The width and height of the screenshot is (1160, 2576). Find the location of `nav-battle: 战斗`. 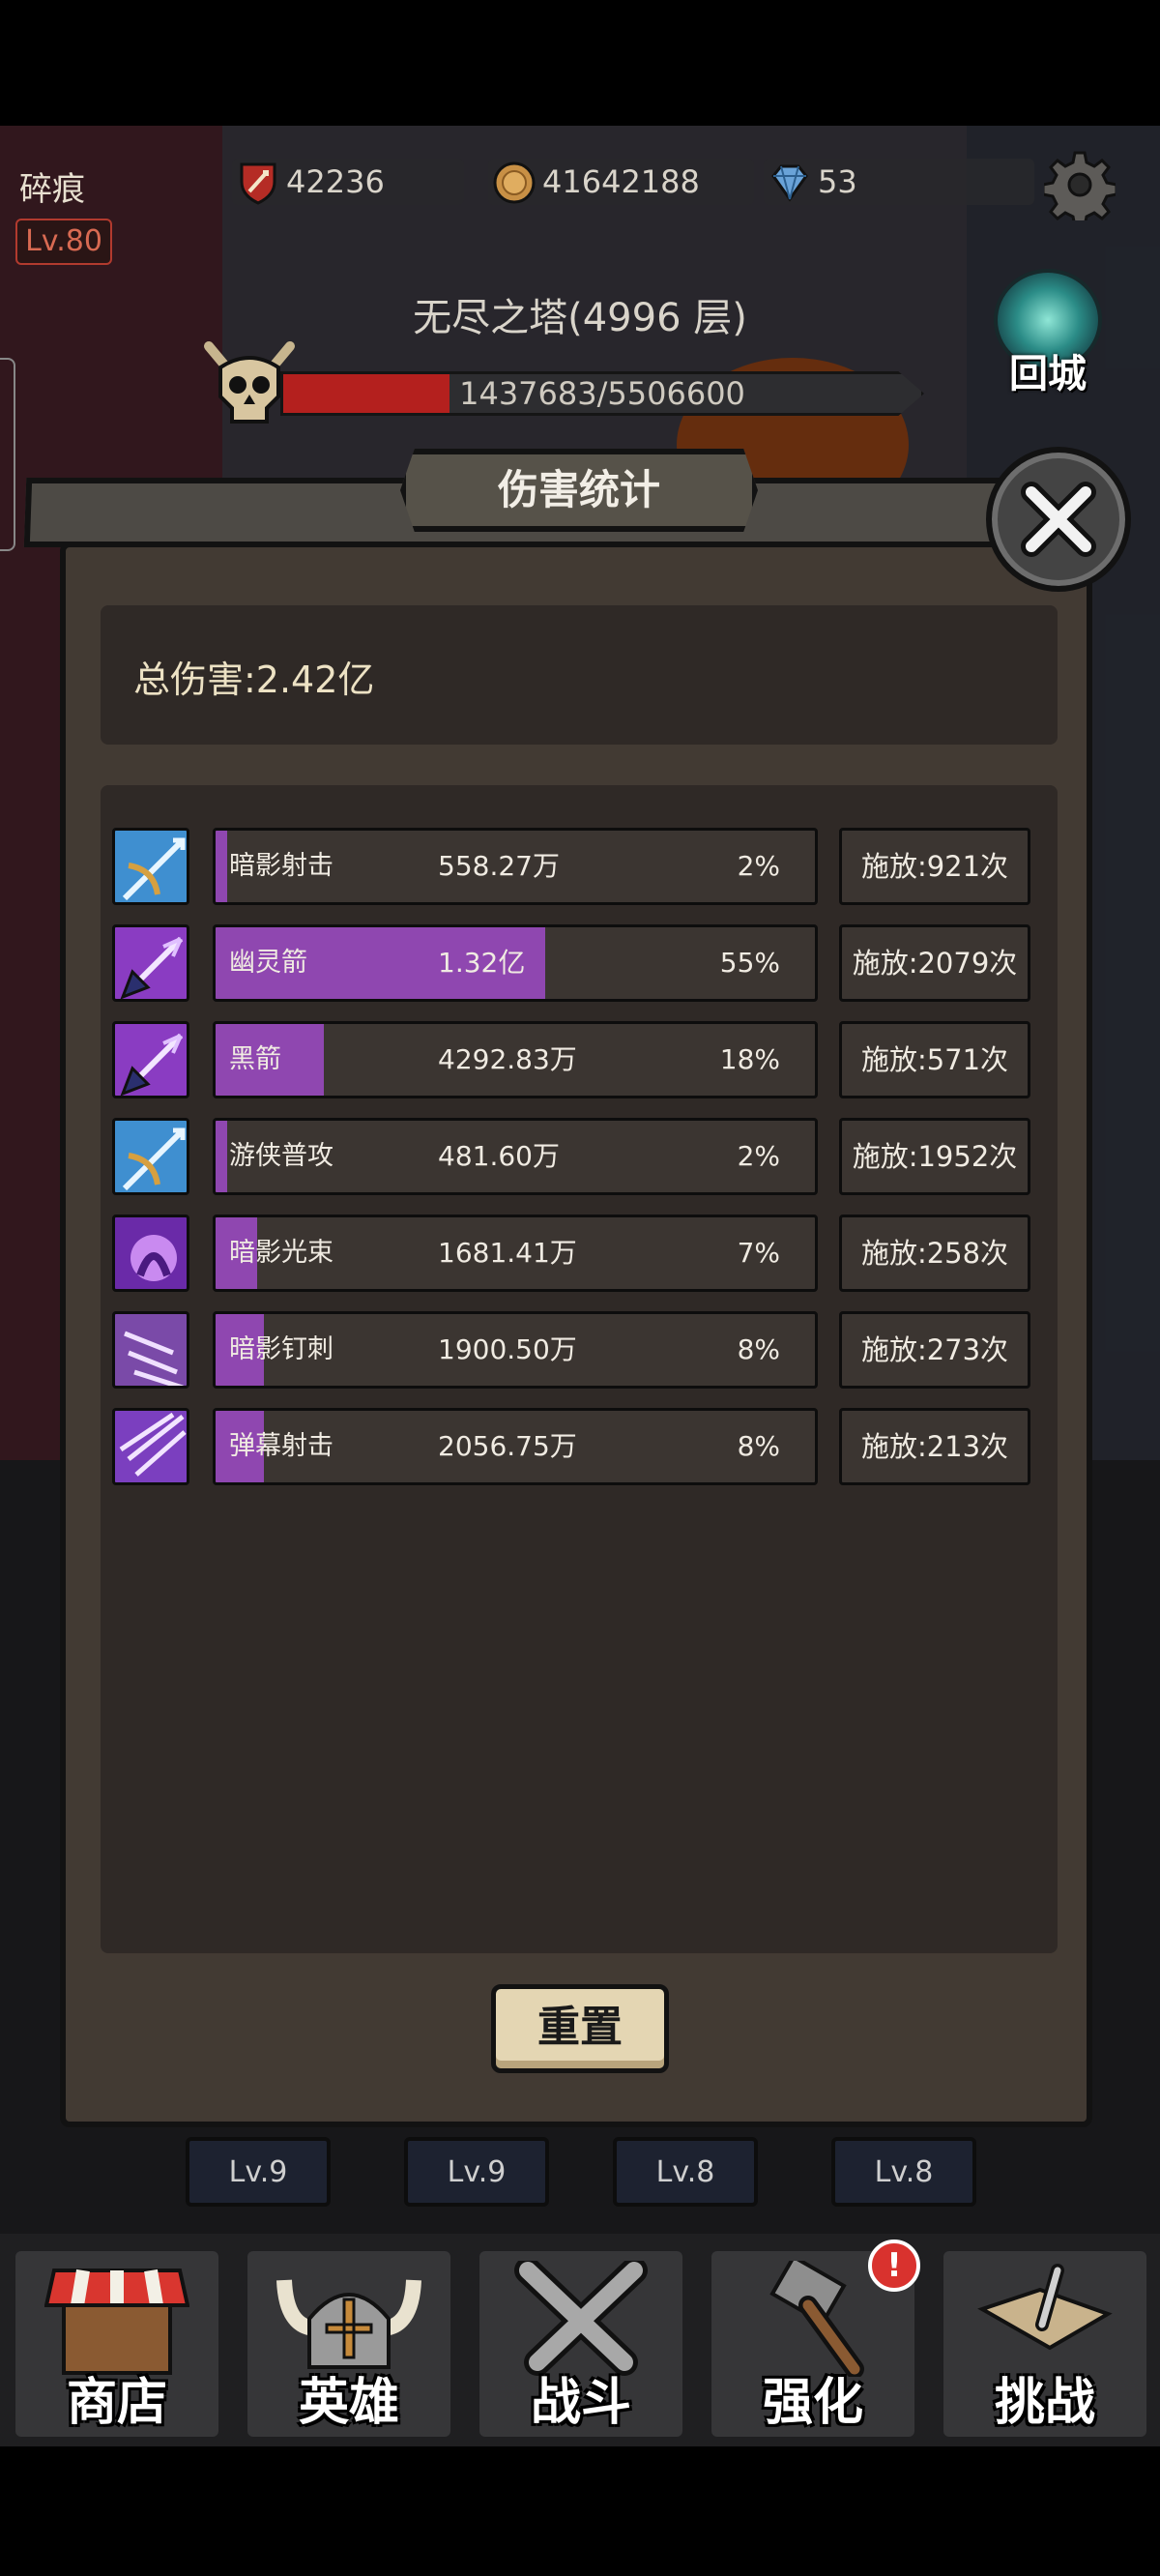

nav-battle: 战斗 is located at coordinates (580, 2344).